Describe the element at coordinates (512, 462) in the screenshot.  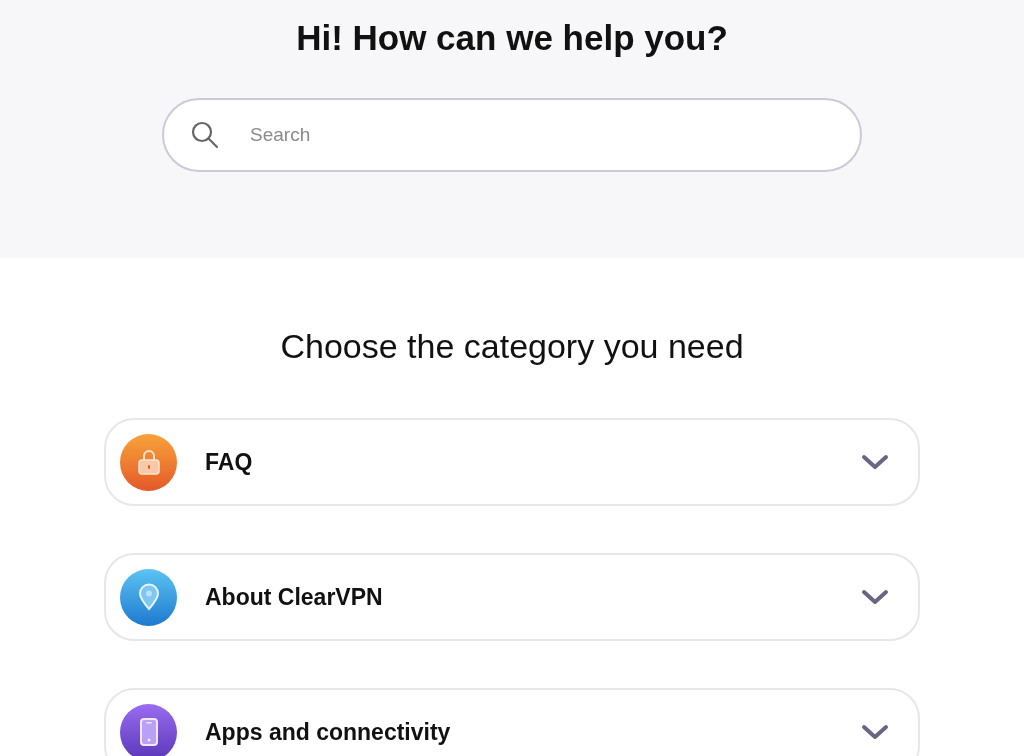
I see `category-card: FAQ` at that location.